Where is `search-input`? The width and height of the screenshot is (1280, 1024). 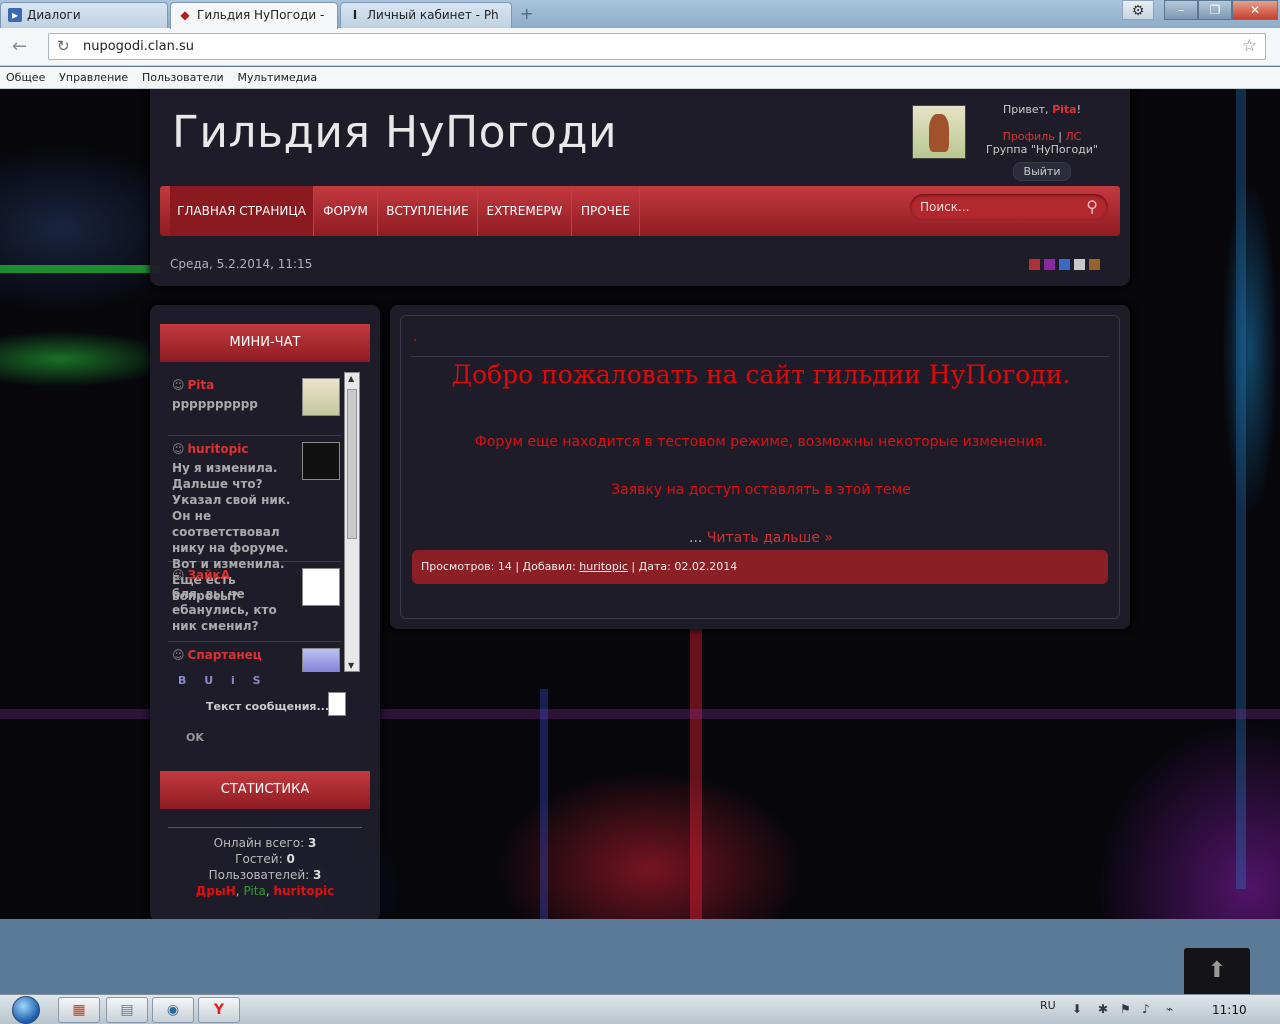 search-input is located at coordinates (990, 207).